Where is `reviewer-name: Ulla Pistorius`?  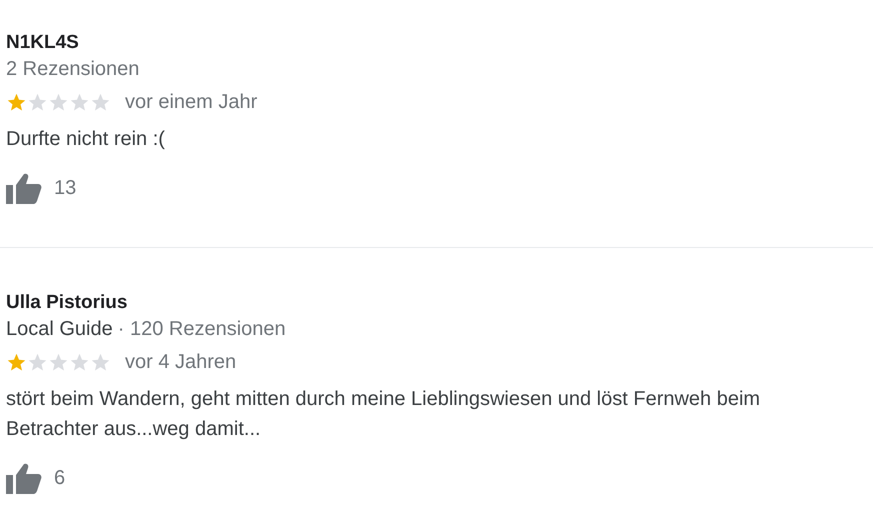
reviewer-name: Ulla Pistorius is located at coordinates (67, 303).